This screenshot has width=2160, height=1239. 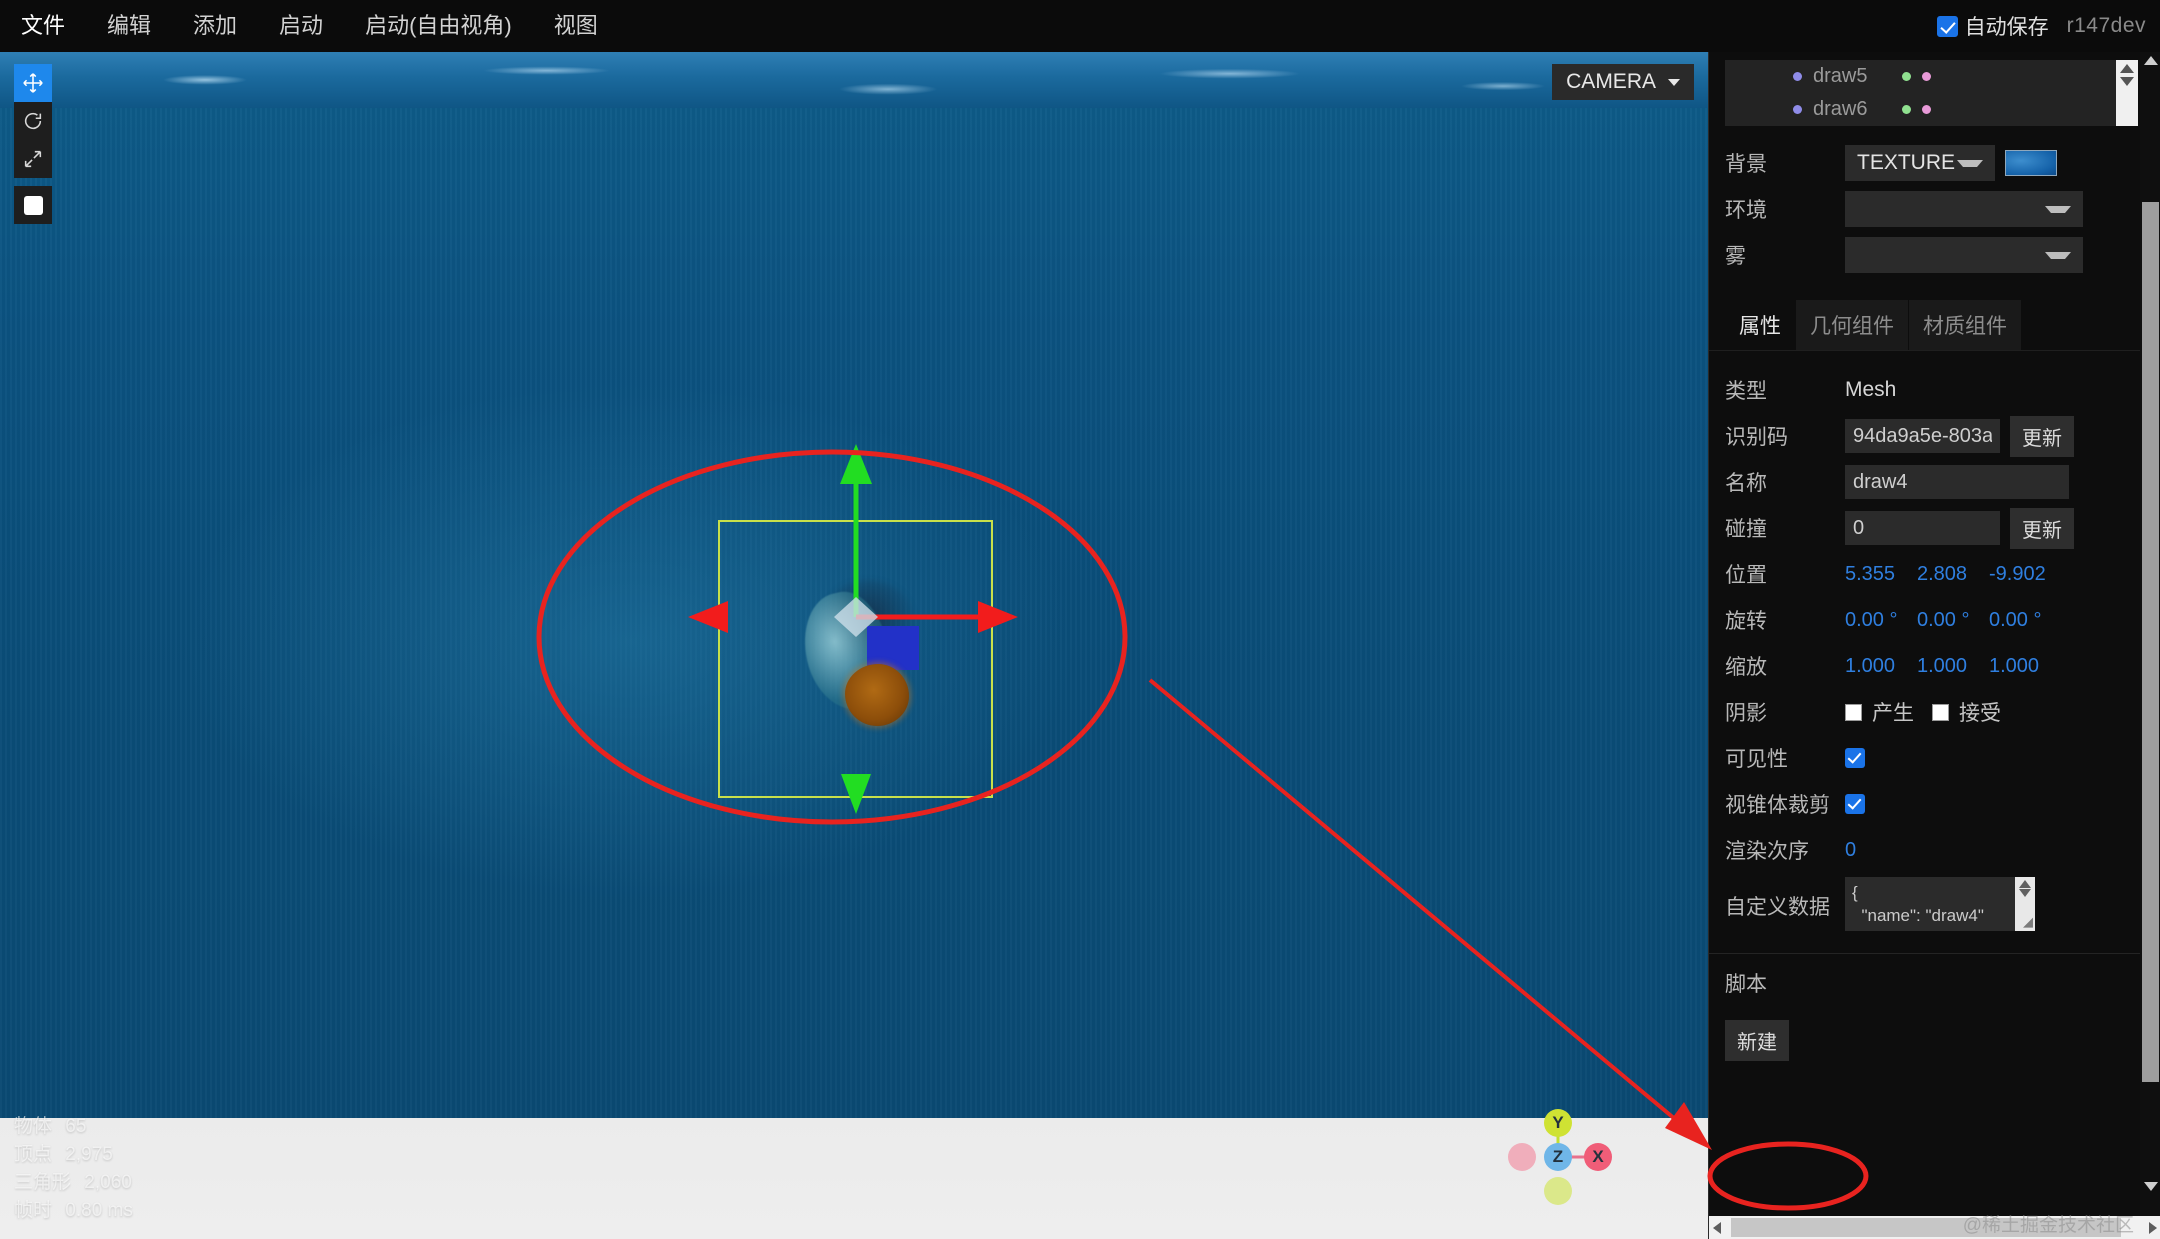 I want to click on name-row: 名称, so click(x=1934, y=482).